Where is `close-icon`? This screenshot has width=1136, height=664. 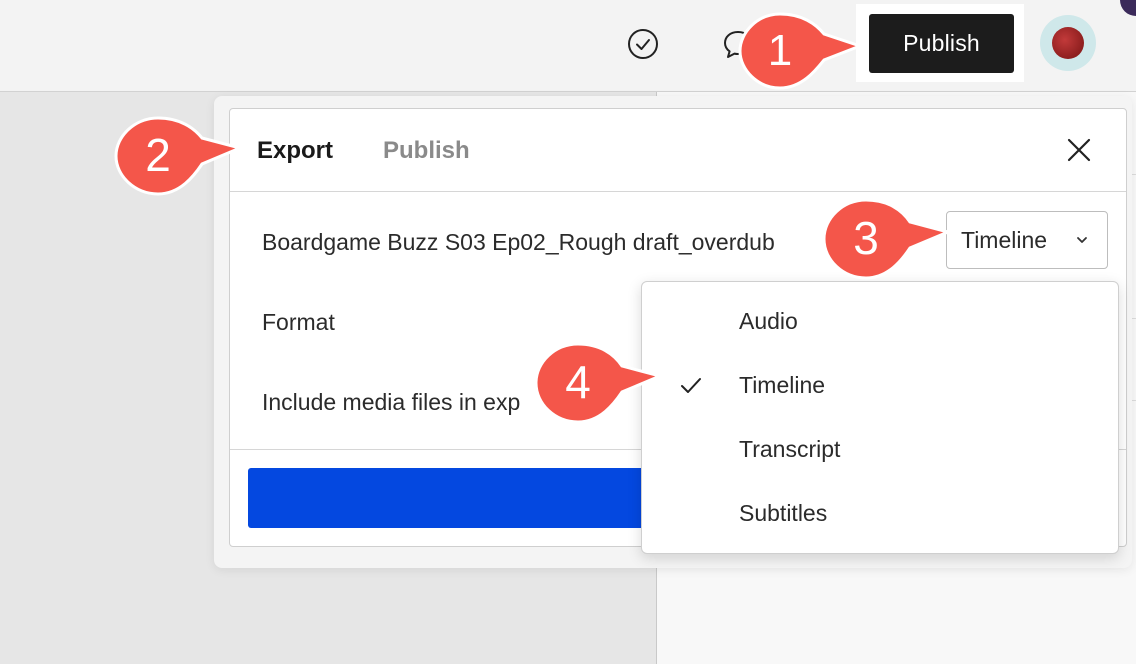
close-icon is located at coordinates (1079, 150).